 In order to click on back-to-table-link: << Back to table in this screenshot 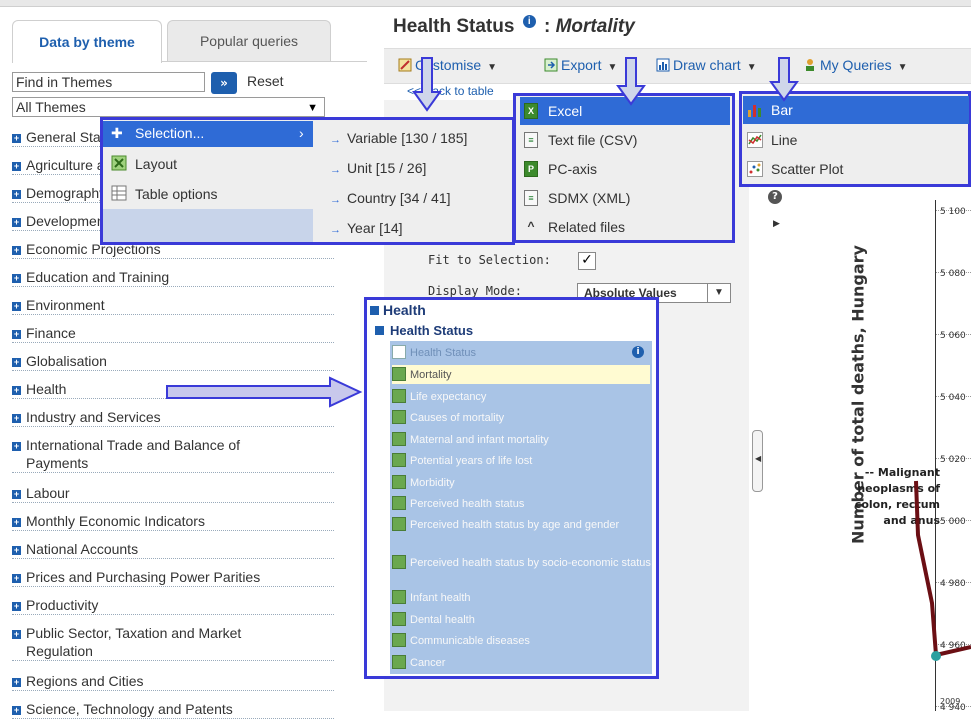, I will do `click(450, 91)`.